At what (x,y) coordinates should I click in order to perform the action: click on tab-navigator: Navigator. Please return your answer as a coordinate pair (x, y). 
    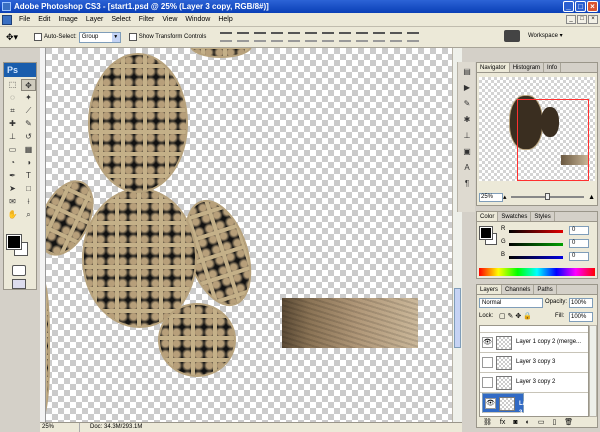
    Looking at the image, I should click on (493, 67).